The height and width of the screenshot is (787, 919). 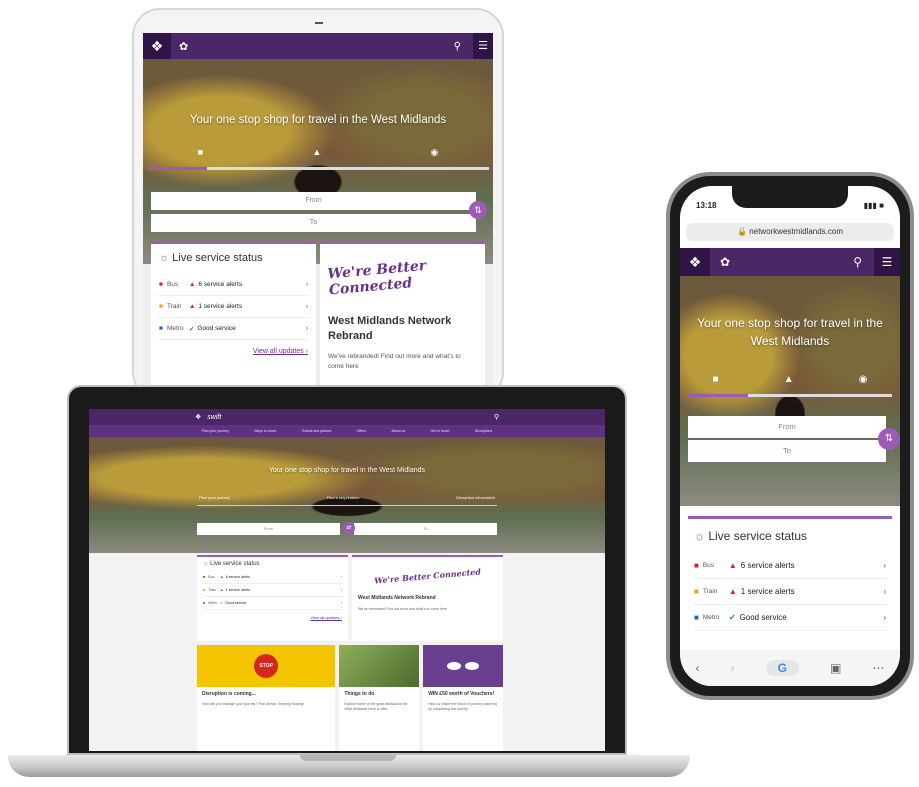 I want to click on status-bar: 13:18 ▮▮▮ ■, so click(x=790, y=205).